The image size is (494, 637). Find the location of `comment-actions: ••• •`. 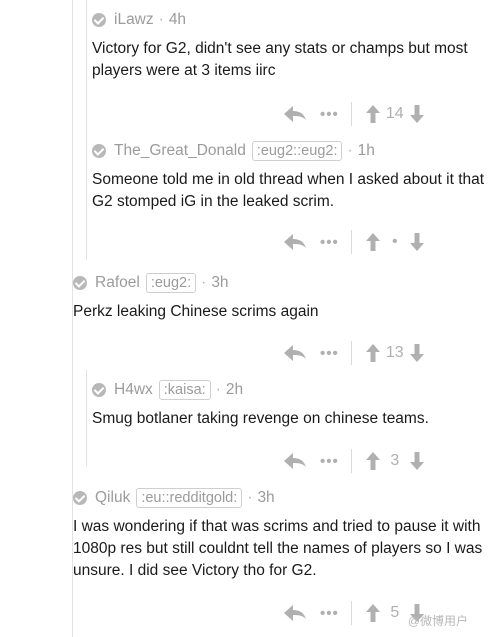

comment-actions: ••• • is located at coordinates (354, 242).